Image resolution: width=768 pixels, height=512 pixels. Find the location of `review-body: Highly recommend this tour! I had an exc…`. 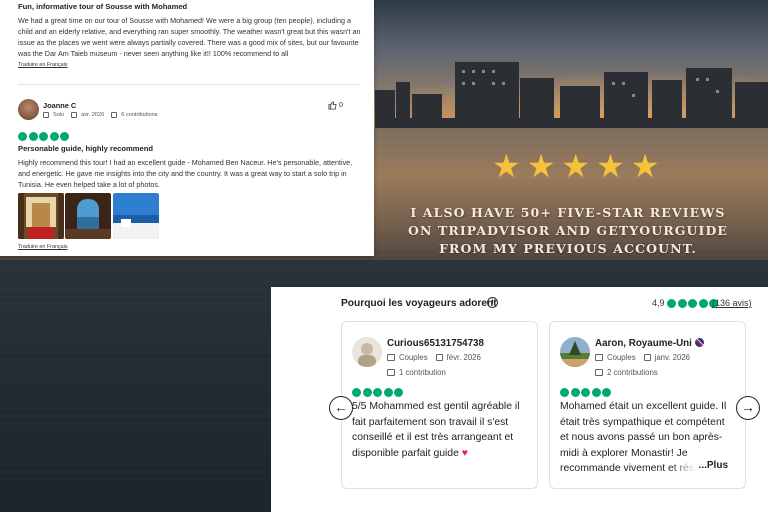

review-body: Highly recommend this tour! I had an exc… is located at coordinates (185, 173).